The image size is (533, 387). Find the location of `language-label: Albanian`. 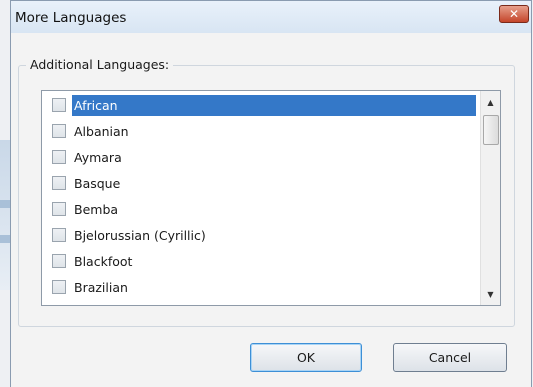

language-label: Albanian is located at coordinates (101, 131).